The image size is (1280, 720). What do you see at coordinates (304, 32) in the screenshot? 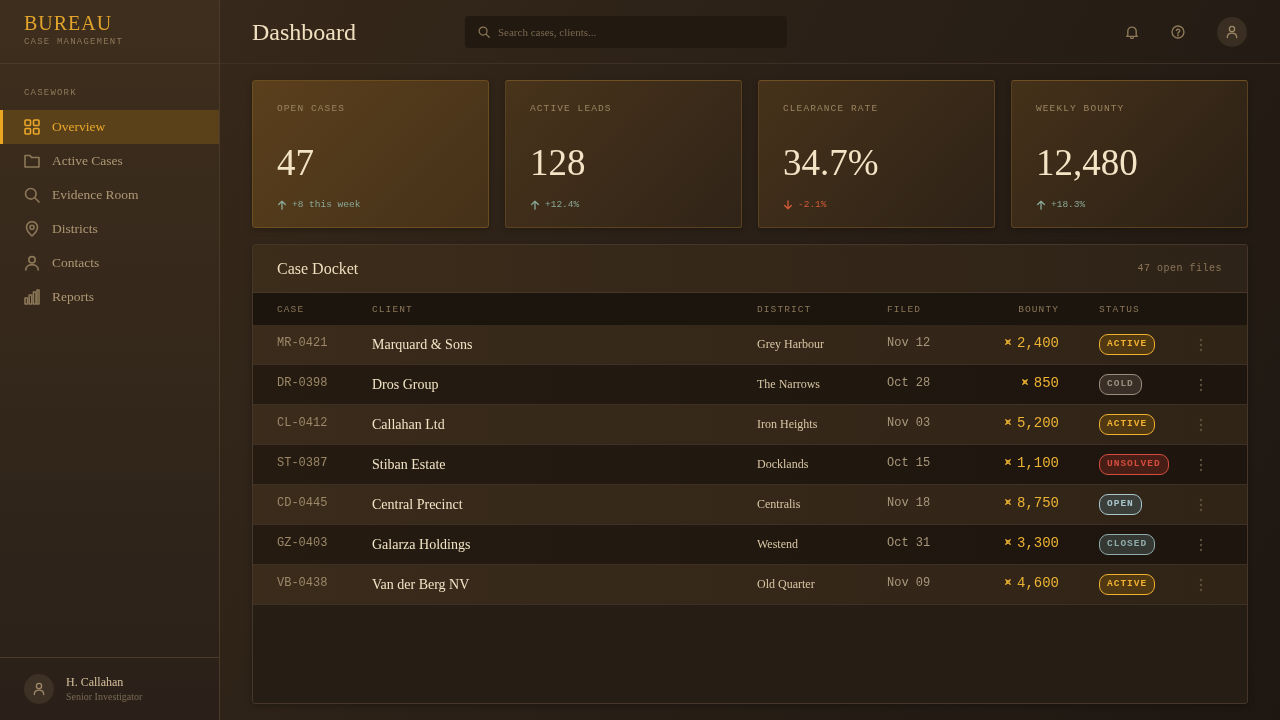
I see `page-title: Dashboard` at bounding box center [304, 32].